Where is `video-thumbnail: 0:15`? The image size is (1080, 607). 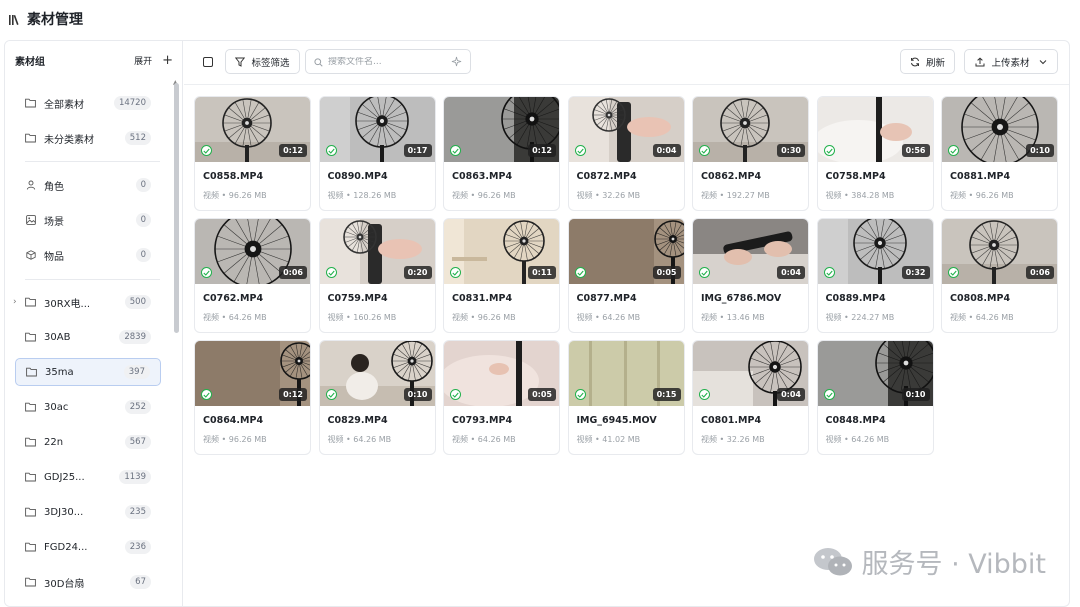
video-thumbnail: 0:15 is located at coordinates (626, 373).